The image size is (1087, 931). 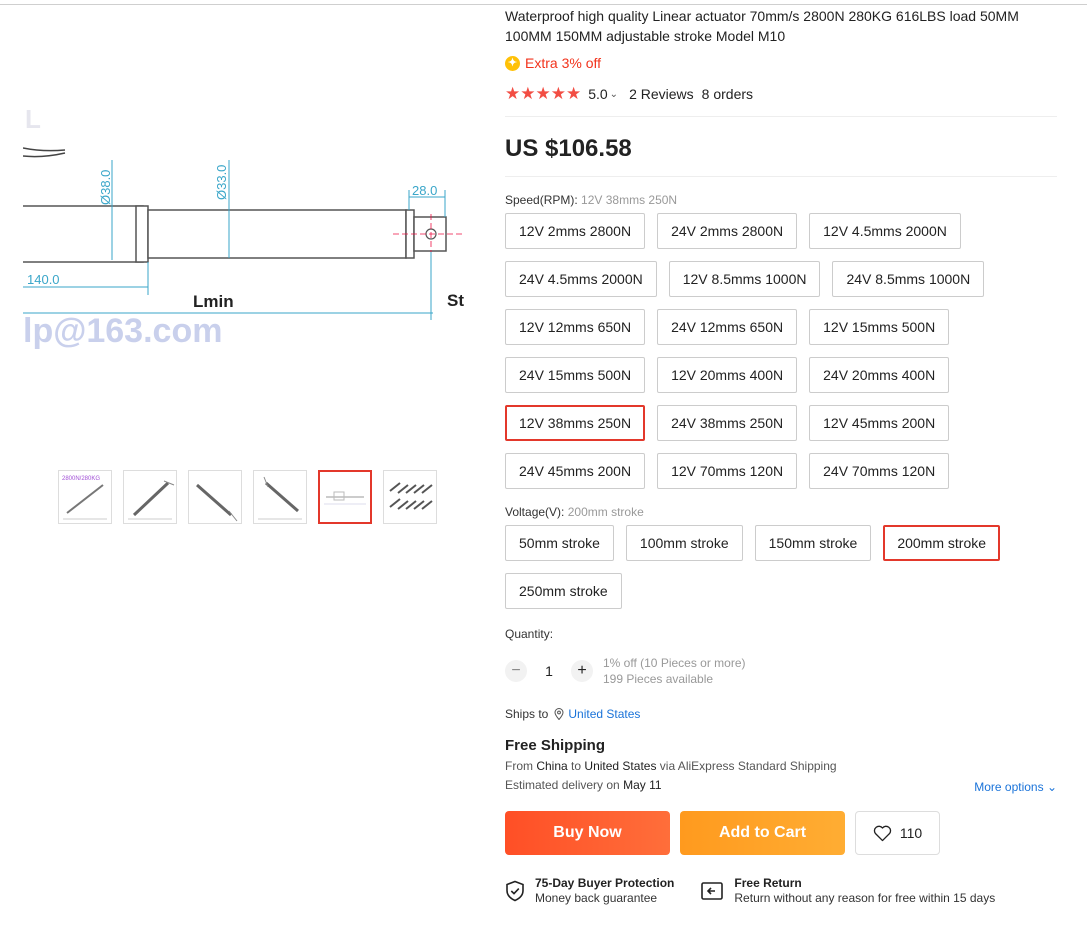 I want to click on speed-option-selected: 12V 38mms 250N, so click(x=575, y=423).